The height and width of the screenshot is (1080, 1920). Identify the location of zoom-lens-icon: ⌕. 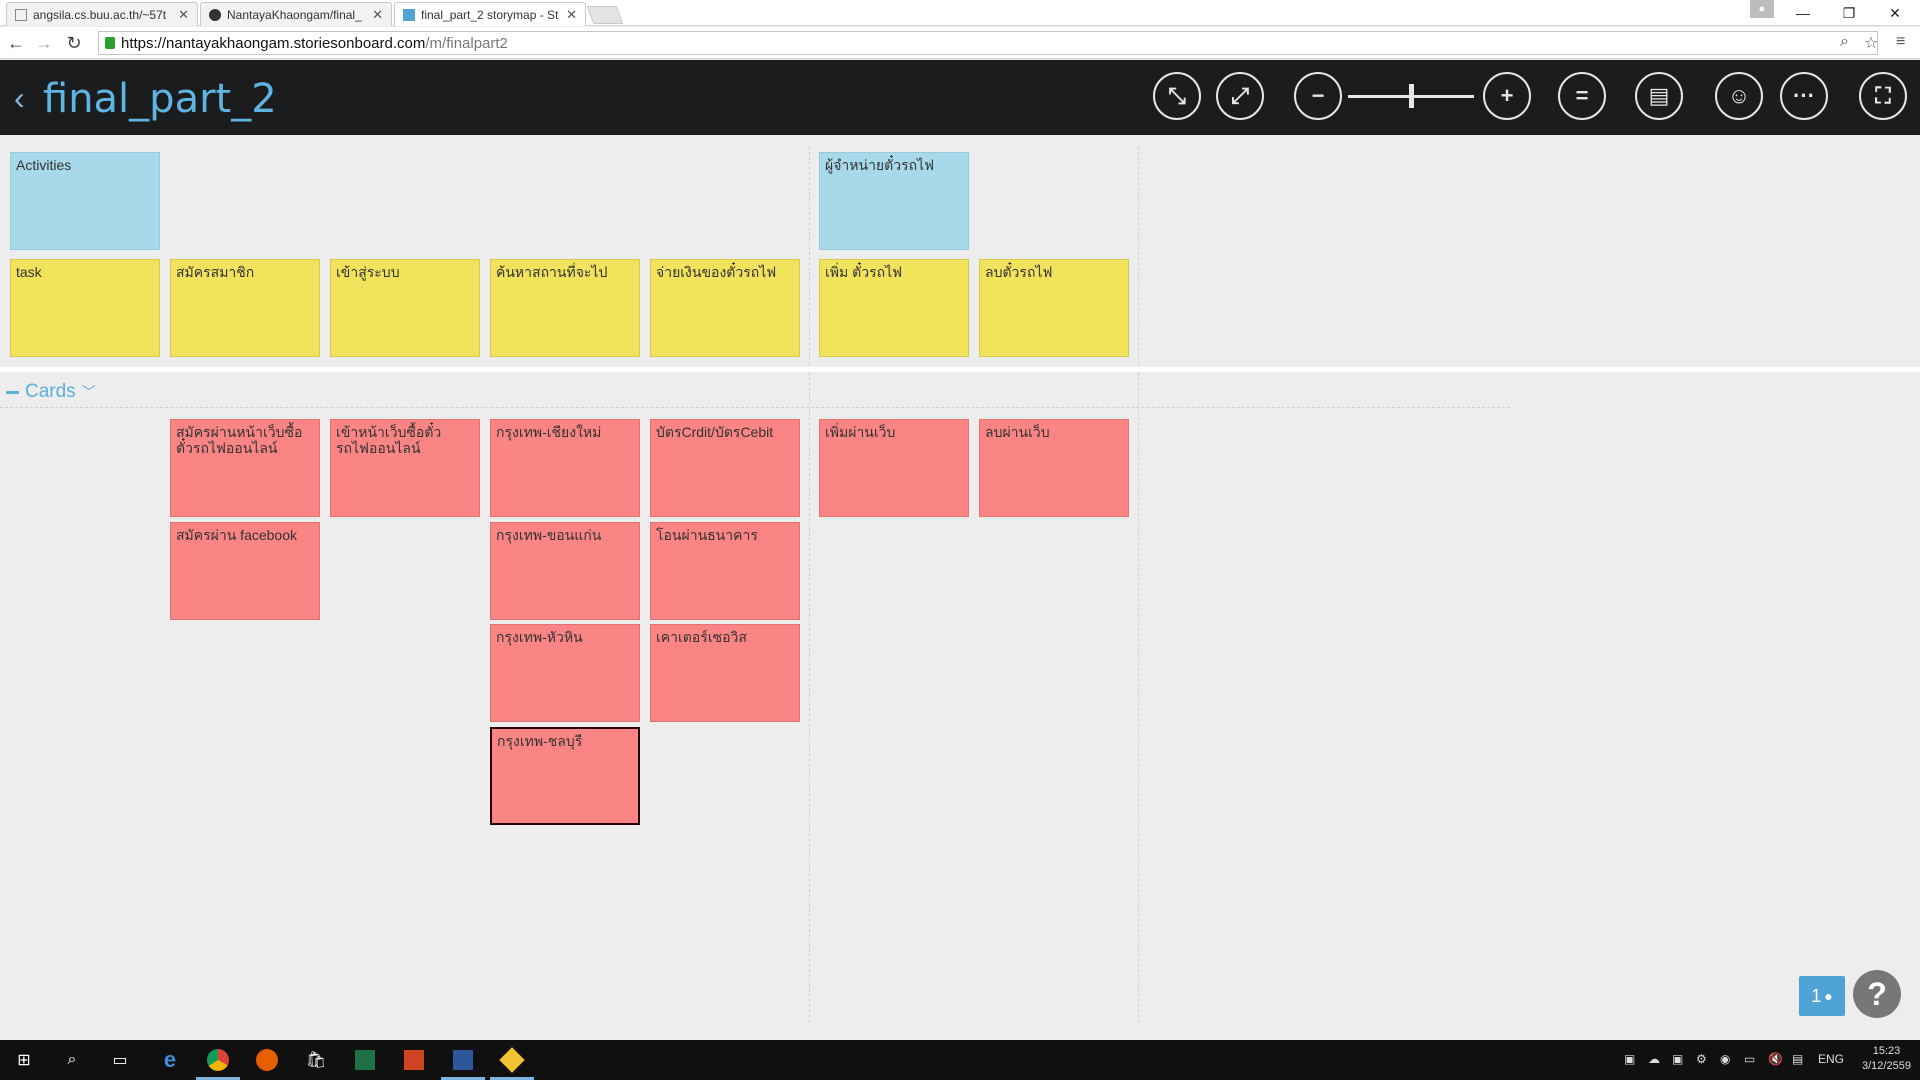
(1844, 42).